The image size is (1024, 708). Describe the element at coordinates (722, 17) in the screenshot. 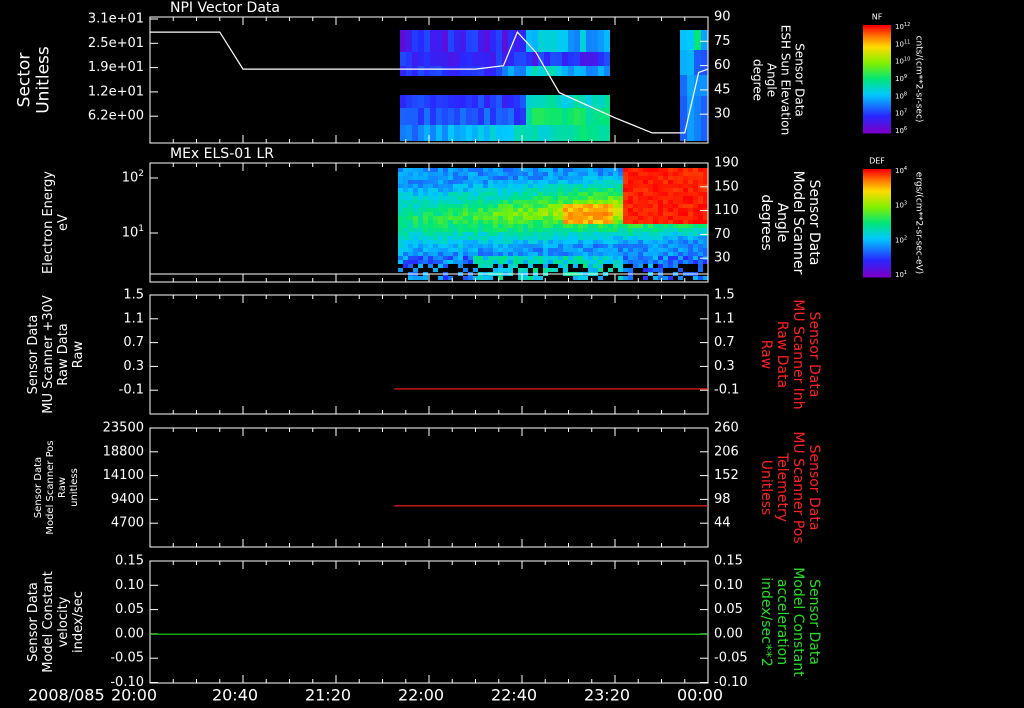

I see `right-tick-label: 90` at that location.